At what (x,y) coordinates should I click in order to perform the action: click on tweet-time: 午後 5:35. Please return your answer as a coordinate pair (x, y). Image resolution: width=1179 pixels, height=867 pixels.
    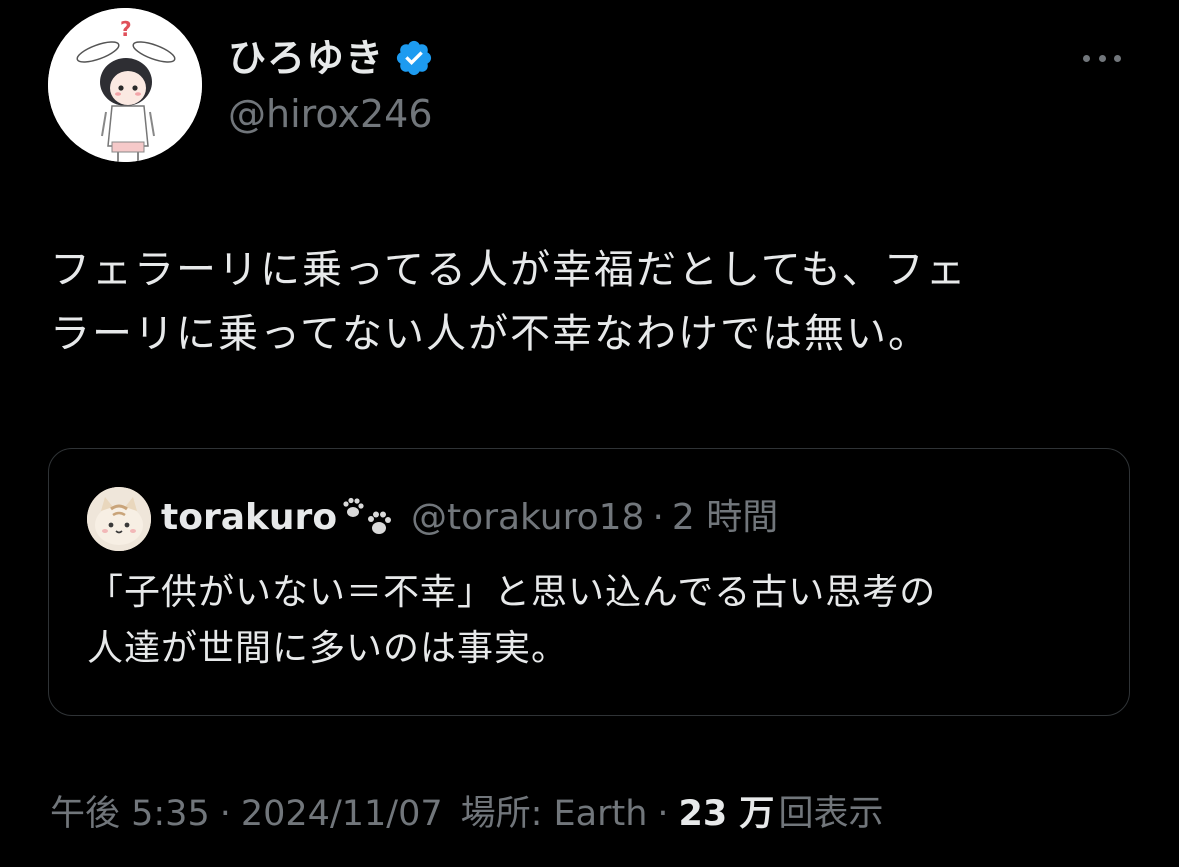
    Looking at the image, I should click on (130, 814).